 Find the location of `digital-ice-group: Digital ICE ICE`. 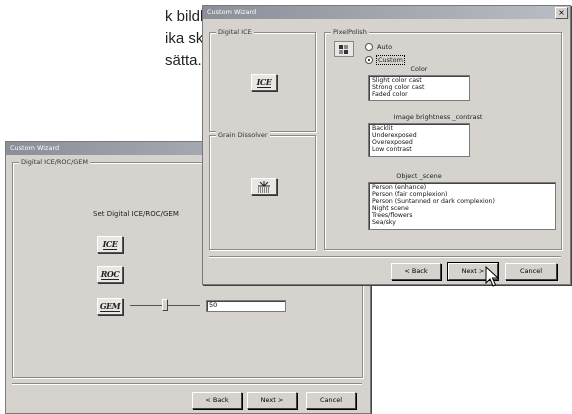

digital-ice-group: Digital ICE ICE is located at coordinates (262, 80).